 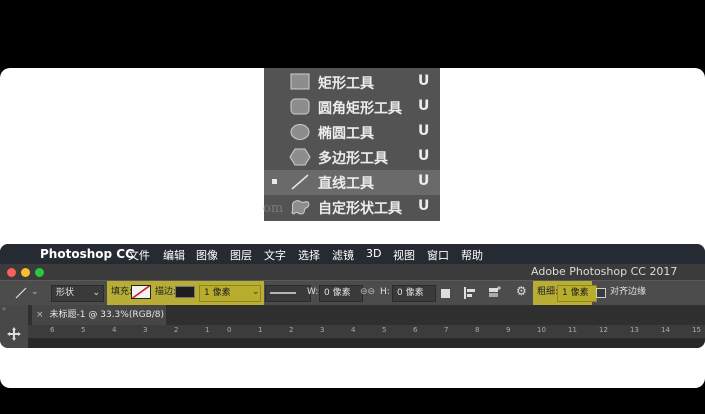 I want to click on menu-layer: 图层, so click(x=241, y=255).